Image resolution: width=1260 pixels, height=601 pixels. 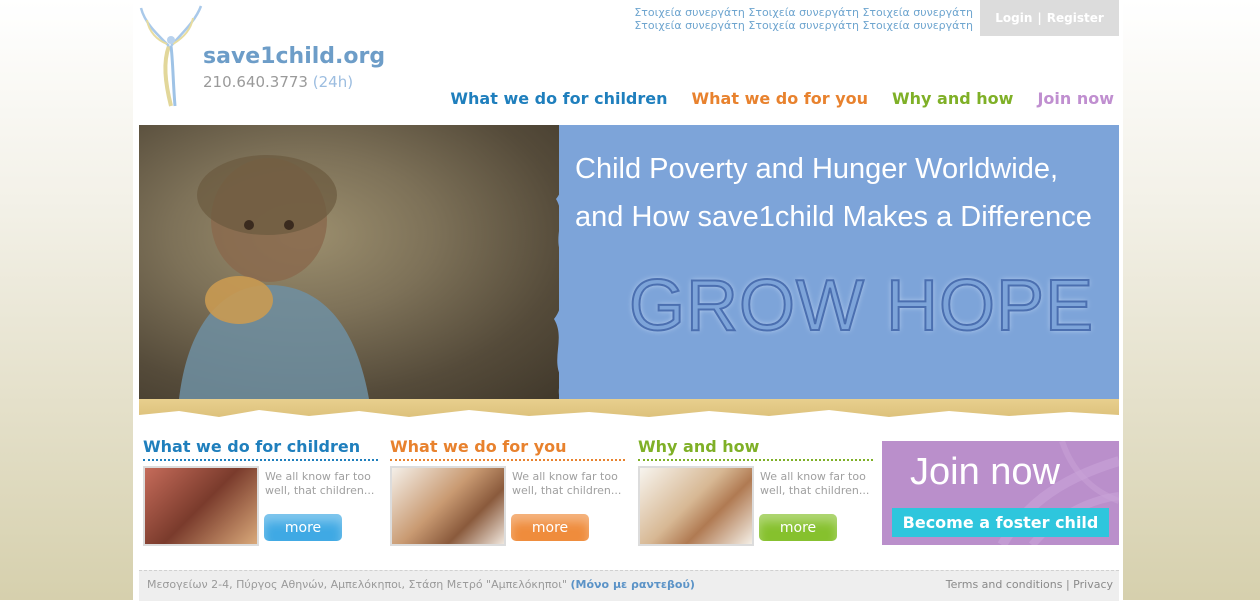 I want to click on nav-item-children: What we do for children, so click(x=558, y=98).